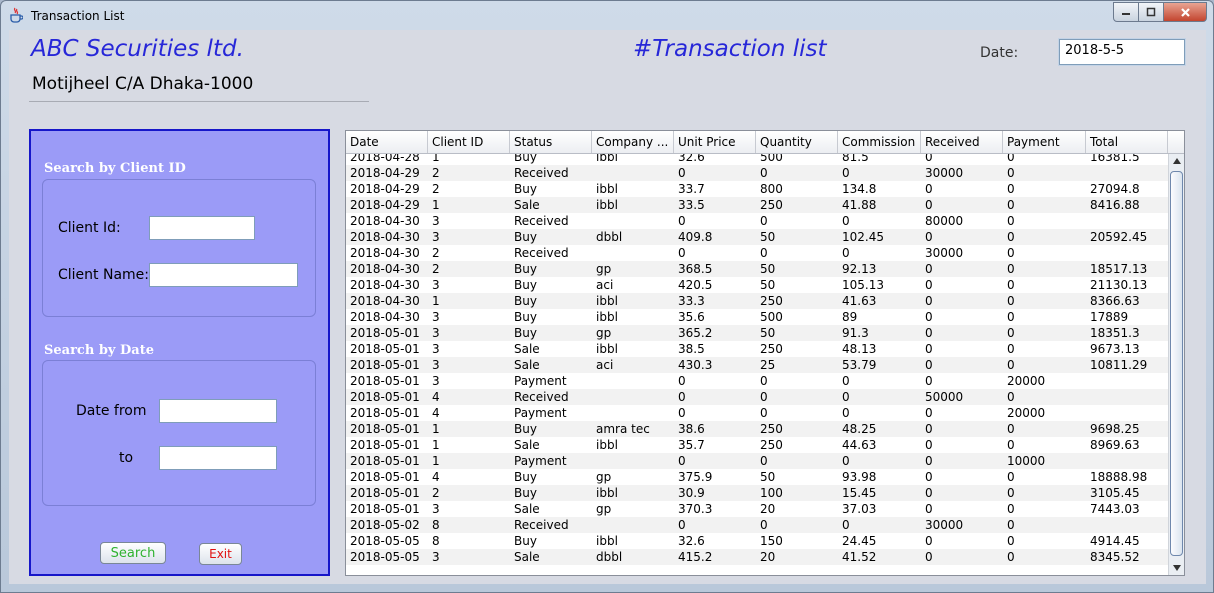  I want to click on date-from-input, so click(218, 411).